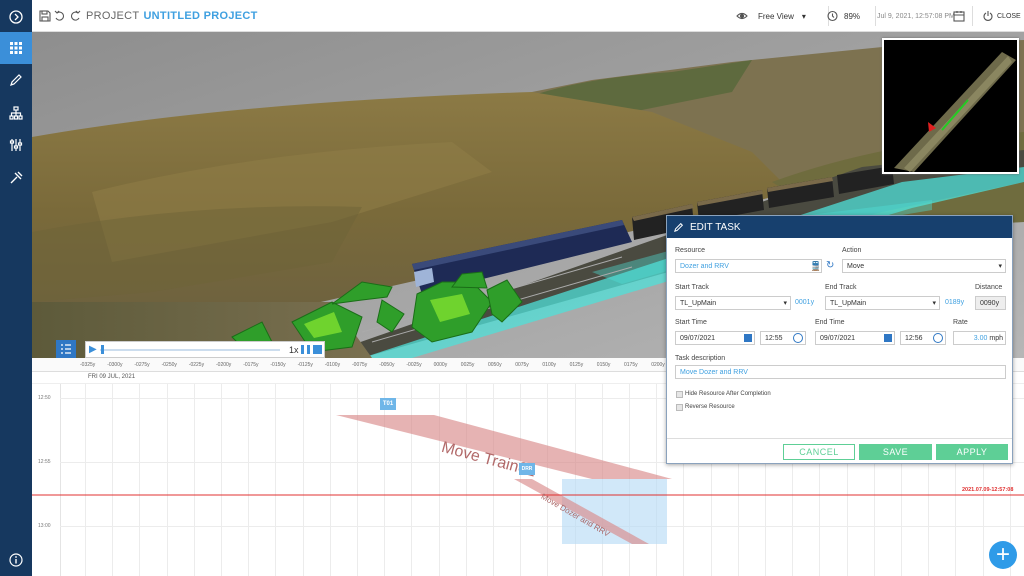 The height and width of the screenshot is (576, 1024). I want to click on close-label: CLOSE, so click(1009, 16).